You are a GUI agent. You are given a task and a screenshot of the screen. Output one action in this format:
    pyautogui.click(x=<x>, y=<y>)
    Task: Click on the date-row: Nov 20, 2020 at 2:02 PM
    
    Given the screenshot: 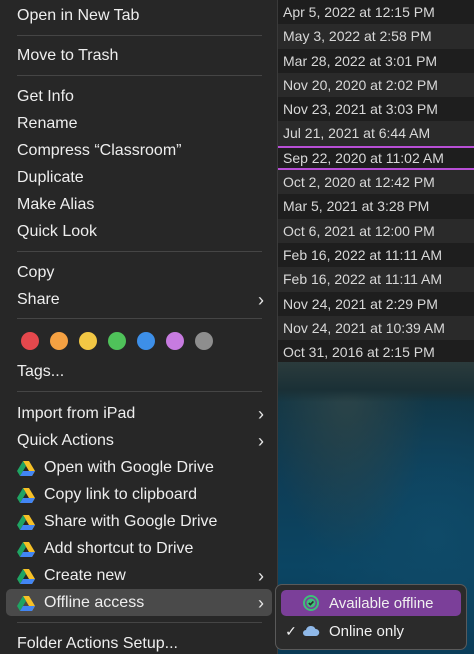 What is the action you would take?
    pyautogui.click(x=376, y=85)
    